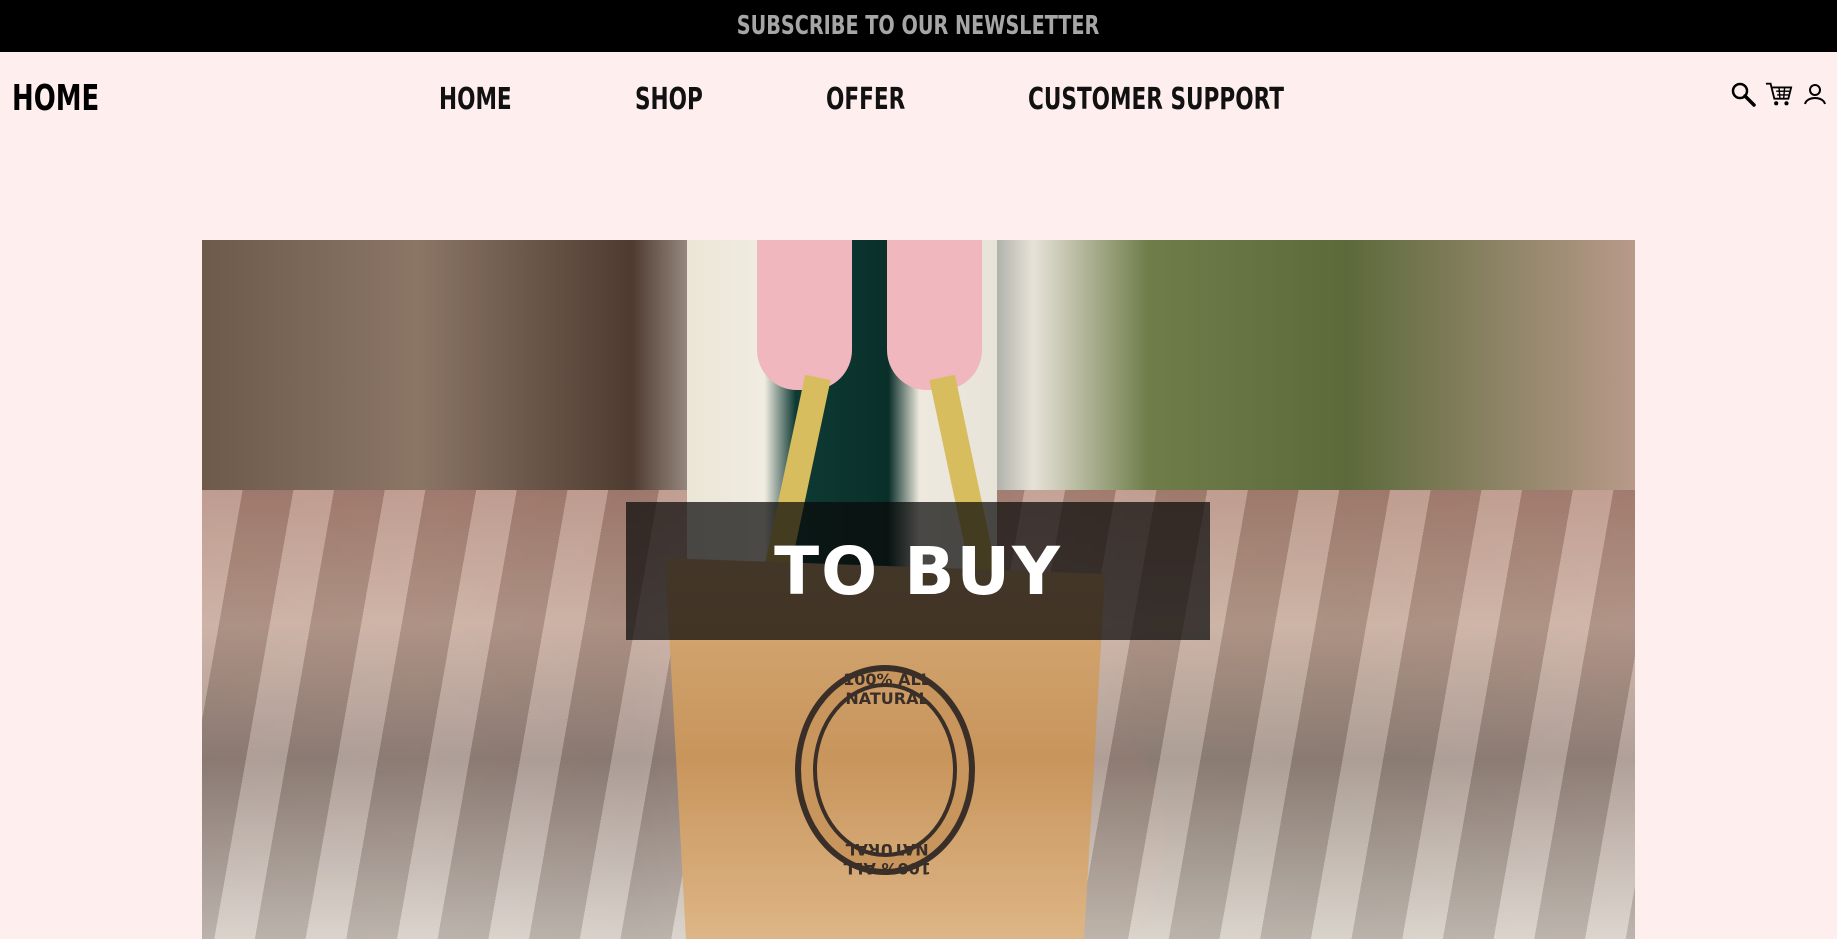 The image size is (1837, 939). Describe the element at coordinates (1156, 99) in the screenshot. I see `nav-item-customer-support: CUSTOMER SUPPORT` at that location.